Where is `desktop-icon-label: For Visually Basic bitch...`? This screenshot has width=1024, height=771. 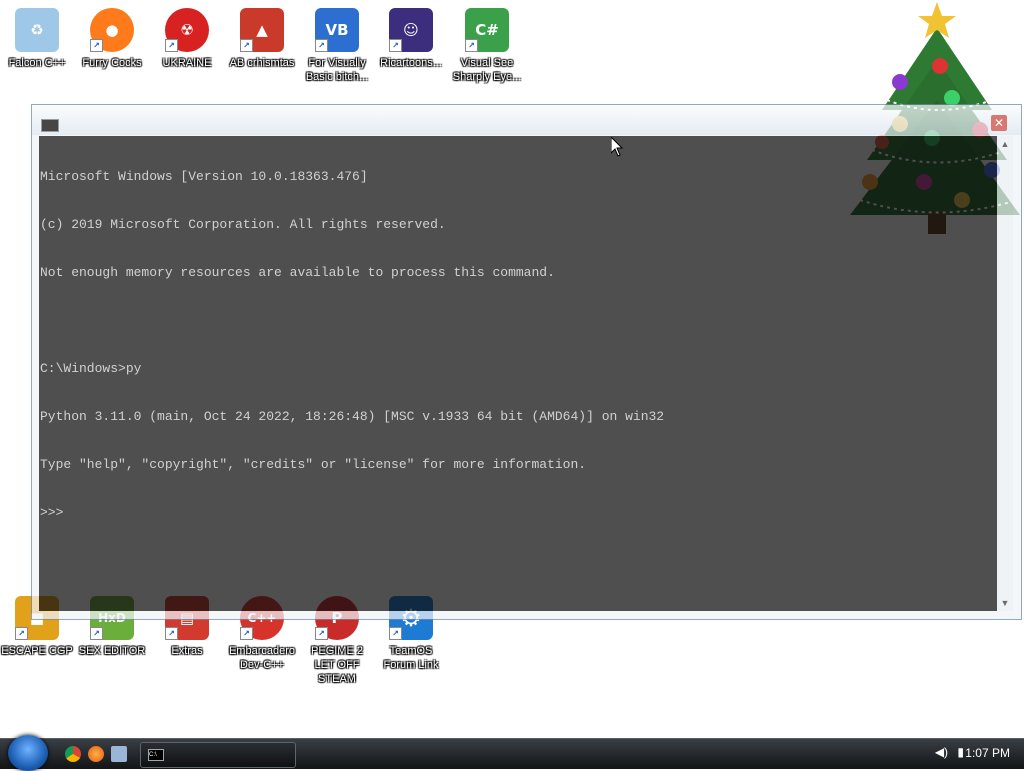 desktop-icon-label: For Visually Basic bitch... is located at coordinates (337, 70).